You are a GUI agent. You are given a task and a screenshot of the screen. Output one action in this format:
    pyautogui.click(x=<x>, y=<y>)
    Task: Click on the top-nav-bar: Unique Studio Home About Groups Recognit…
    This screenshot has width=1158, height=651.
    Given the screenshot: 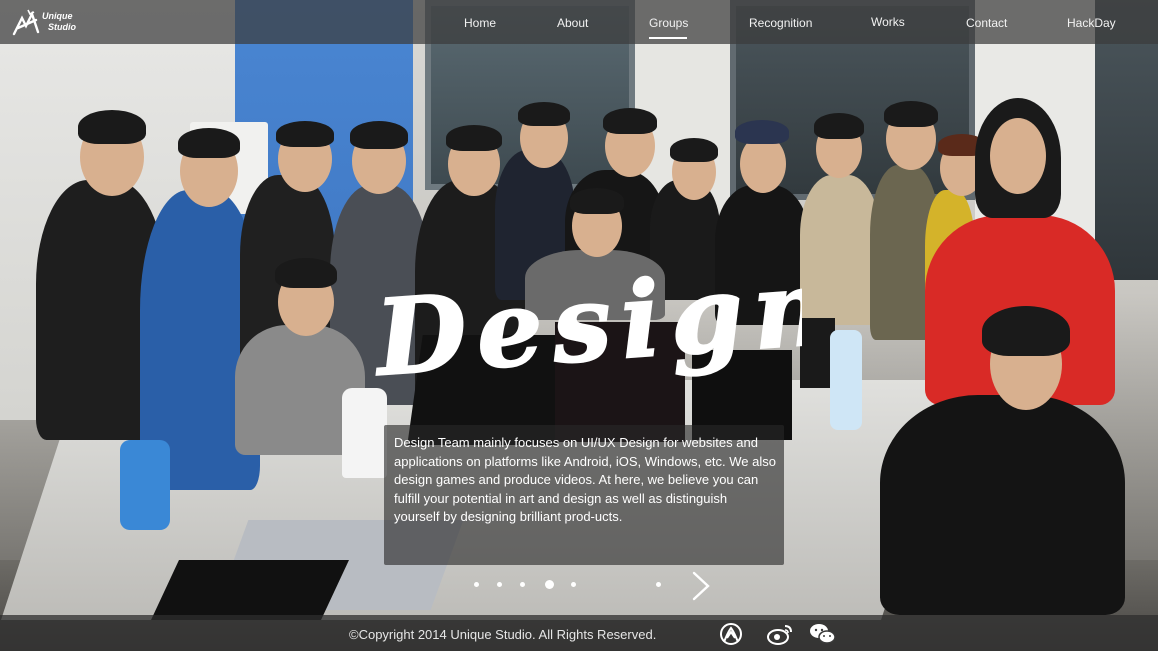 What is the action you would take?
    pyautogui.click(x=579, y=22)
    